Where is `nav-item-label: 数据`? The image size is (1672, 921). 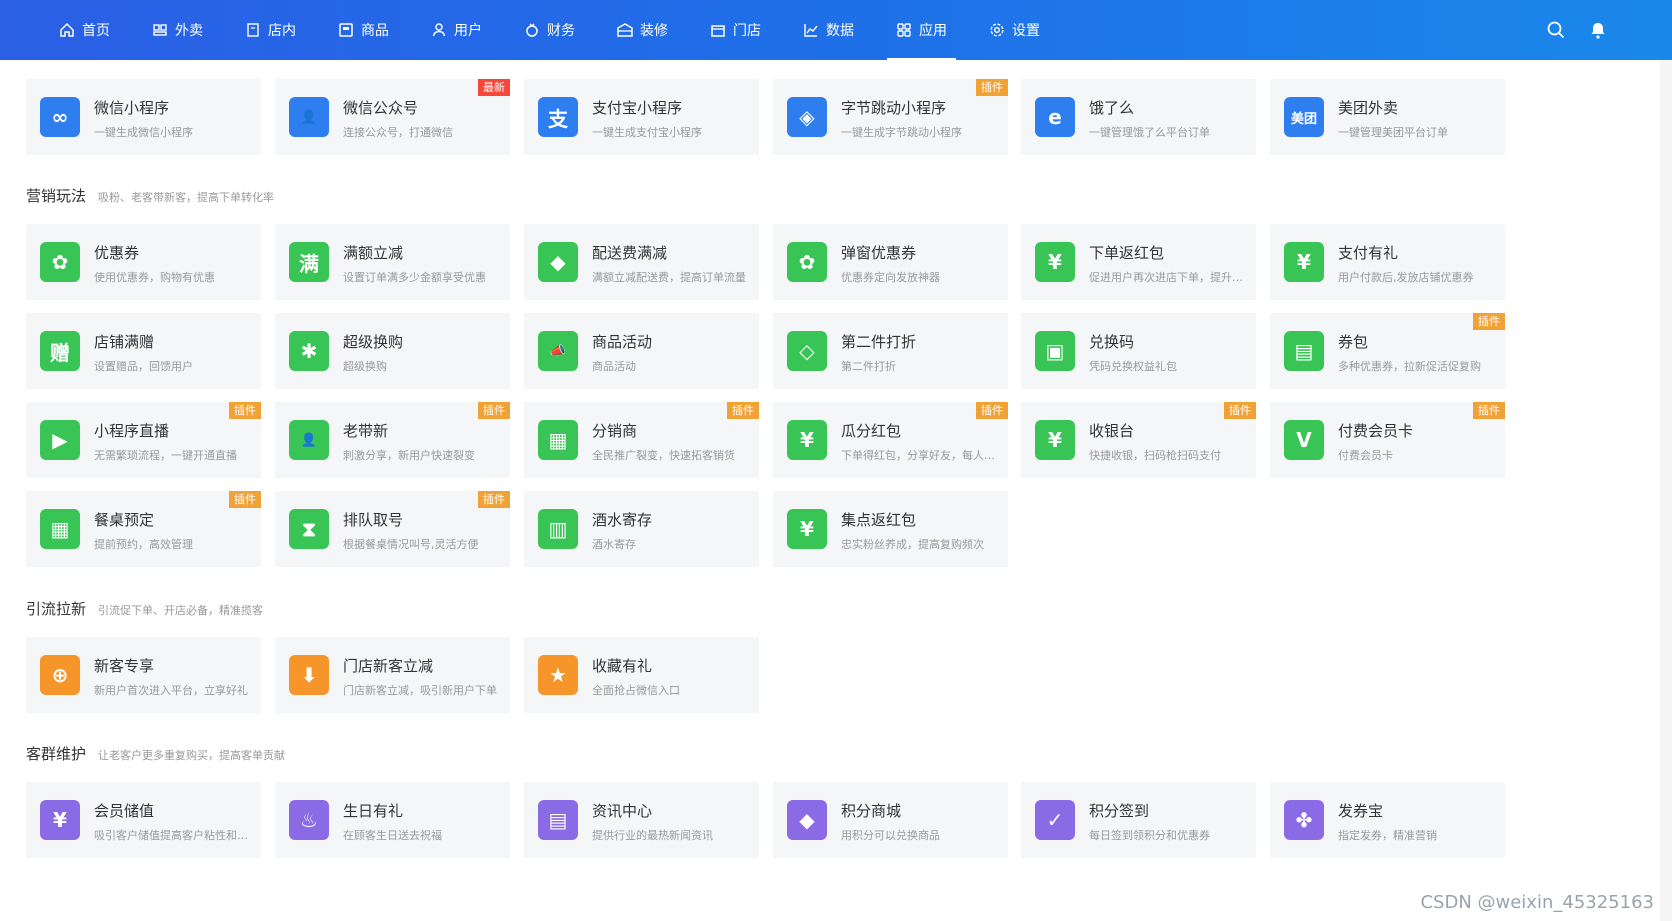 nav-item-label: 数据 is located at coordinates (840, 31).